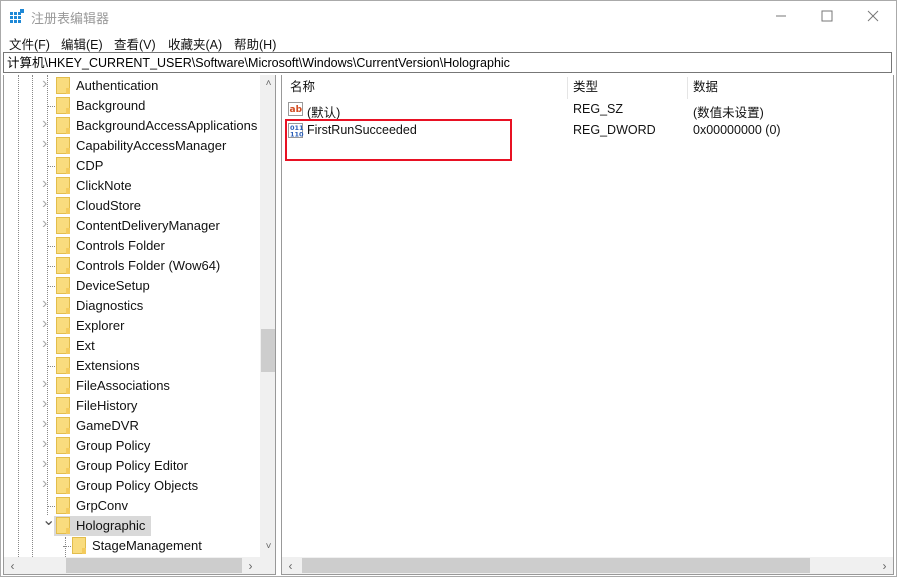  What do you see at coordinates (29, 43) in the screenshot?
I see `menu-file: 文件(F)` at bounding box center [29, 43].